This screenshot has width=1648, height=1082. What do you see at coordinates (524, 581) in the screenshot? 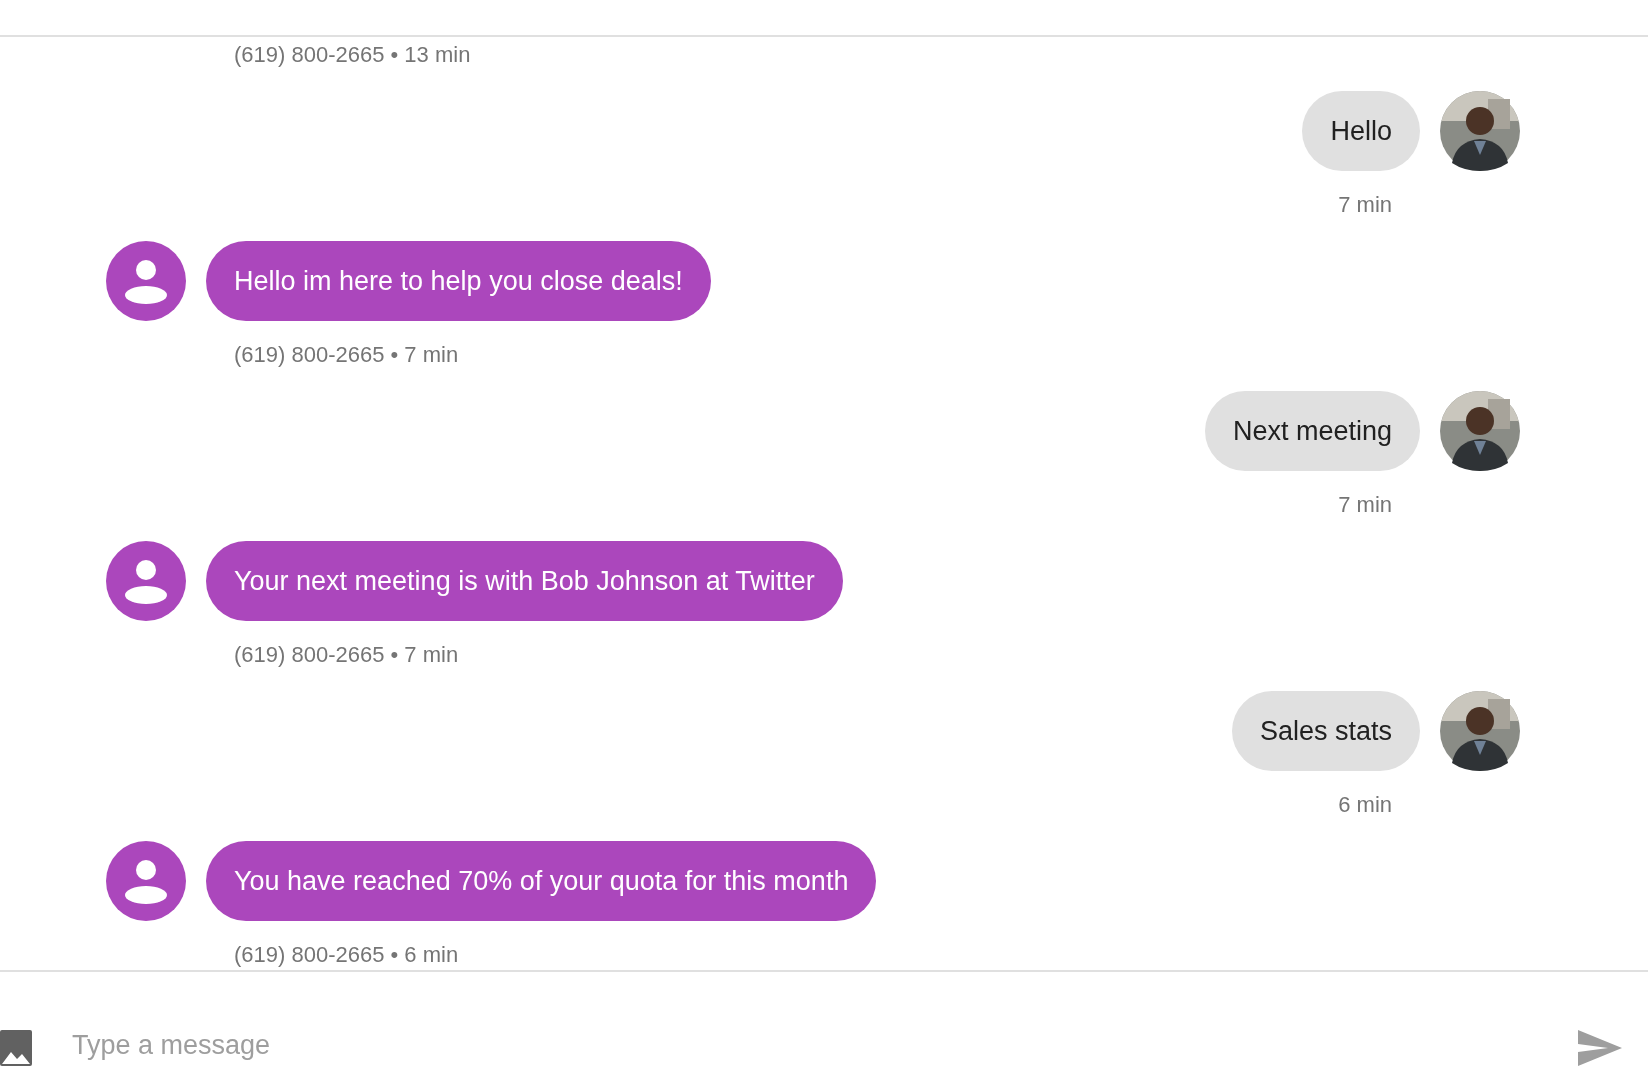
I see `message-bubble: Your next meeting is with Bob Johnson at Twitter` at bounding box center [524, 581].